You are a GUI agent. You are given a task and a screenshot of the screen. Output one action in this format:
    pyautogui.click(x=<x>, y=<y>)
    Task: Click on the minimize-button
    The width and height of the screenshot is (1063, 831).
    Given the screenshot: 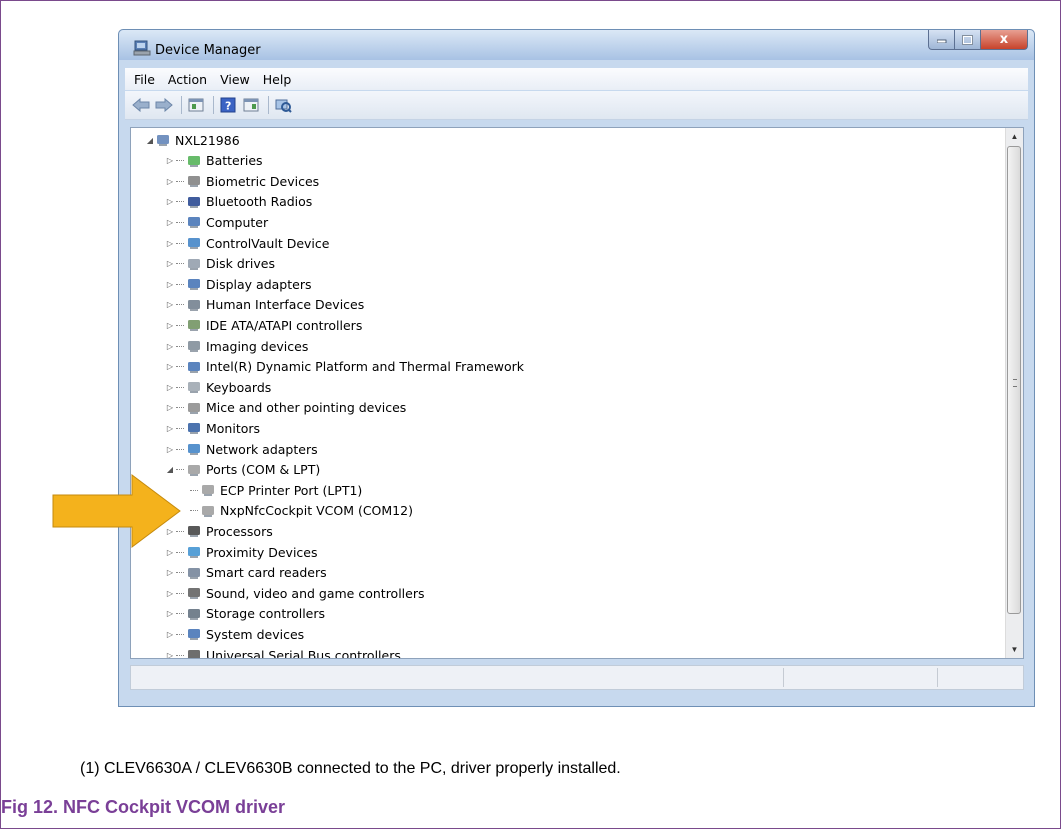 What is the action you would take?
    pyautogui.click(x=941, y=40)
    